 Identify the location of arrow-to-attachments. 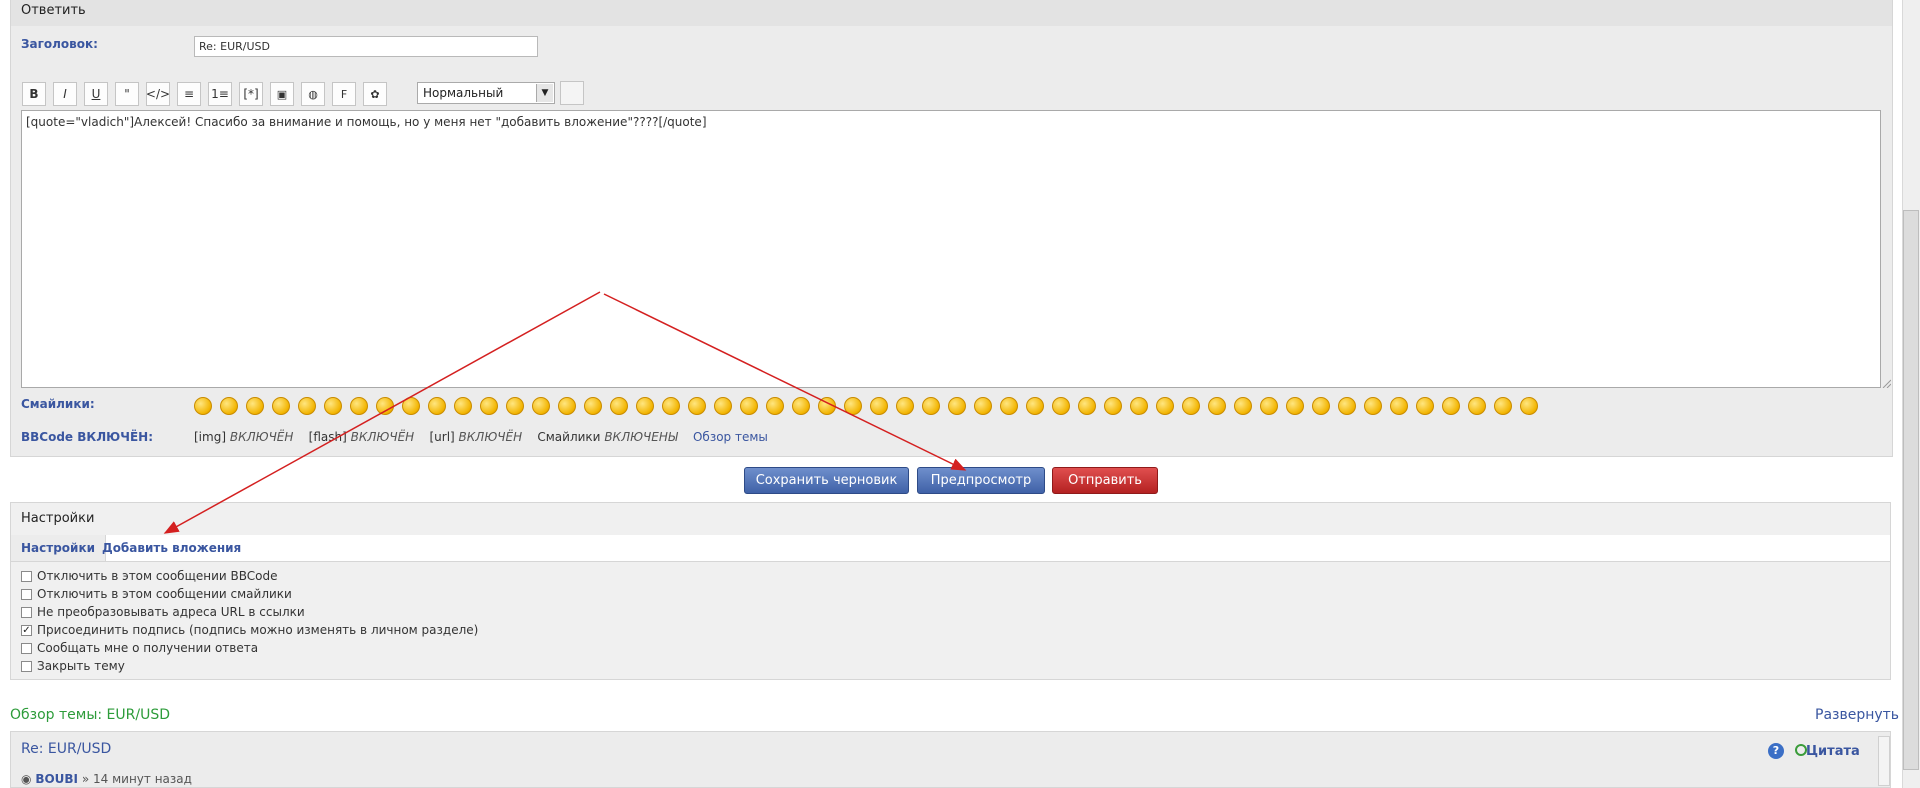
(382, 412).